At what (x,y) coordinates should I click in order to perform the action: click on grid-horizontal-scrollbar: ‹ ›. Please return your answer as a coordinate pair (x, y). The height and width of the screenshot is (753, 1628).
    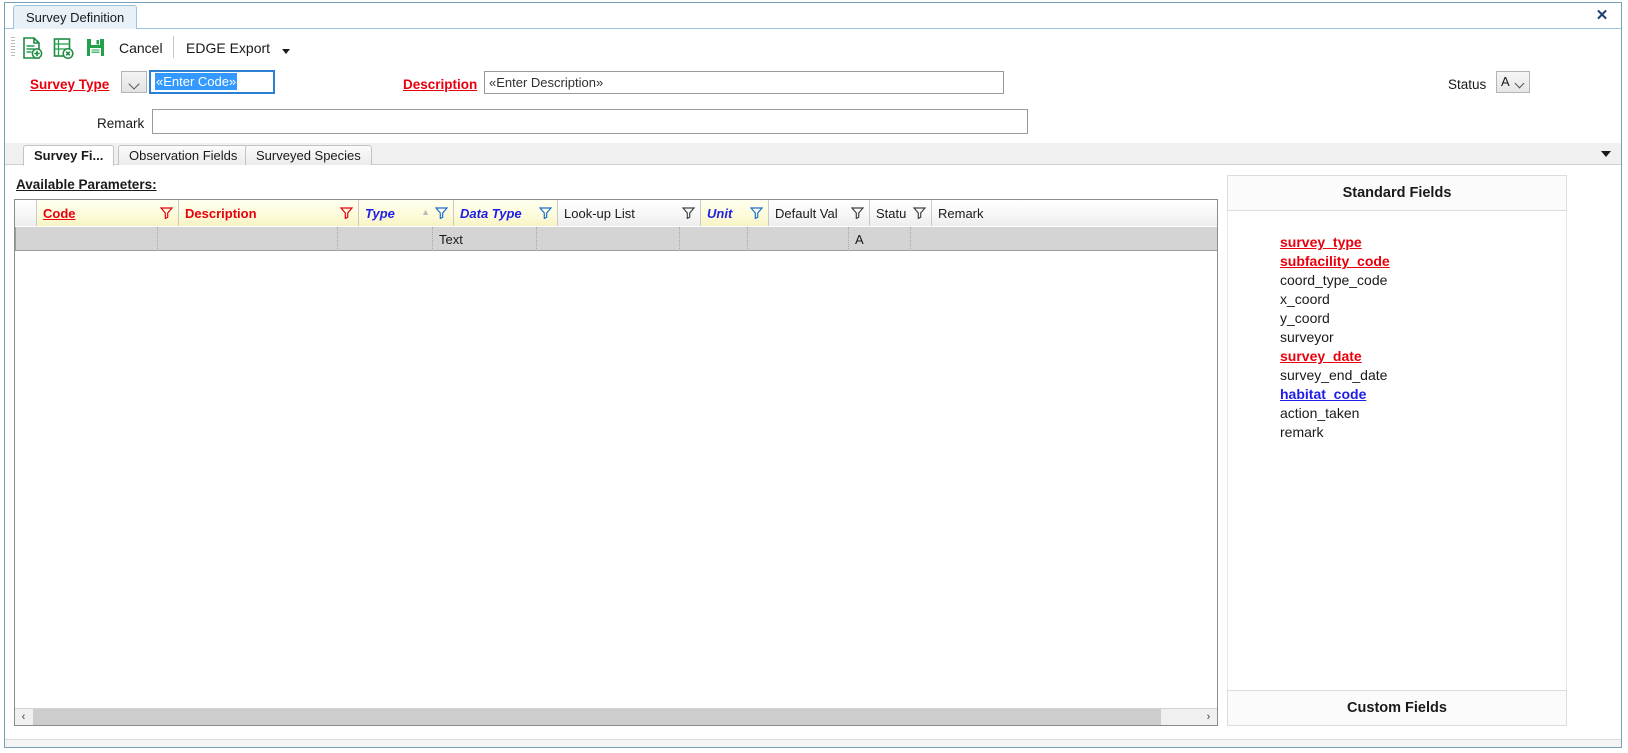
    Looking at the image, I should click on (616, 716).